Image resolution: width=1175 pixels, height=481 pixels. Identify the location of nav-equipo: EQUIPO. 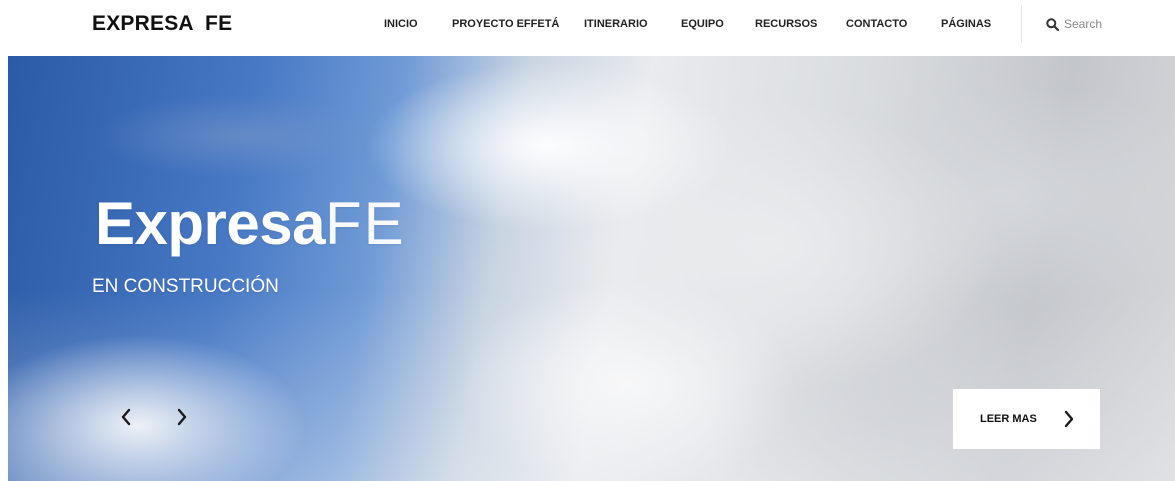
(702, 24).